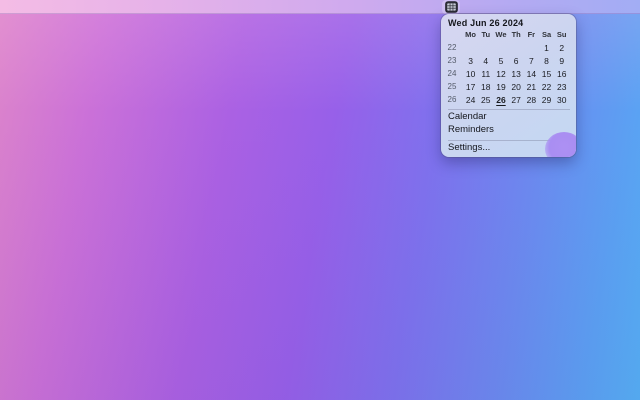 The height and width of the screenshot is (400, 640). What do you see at coordinates (470, 86) in the screenshot?
I see `day-cell: 17` at bounding box center [470, 86].